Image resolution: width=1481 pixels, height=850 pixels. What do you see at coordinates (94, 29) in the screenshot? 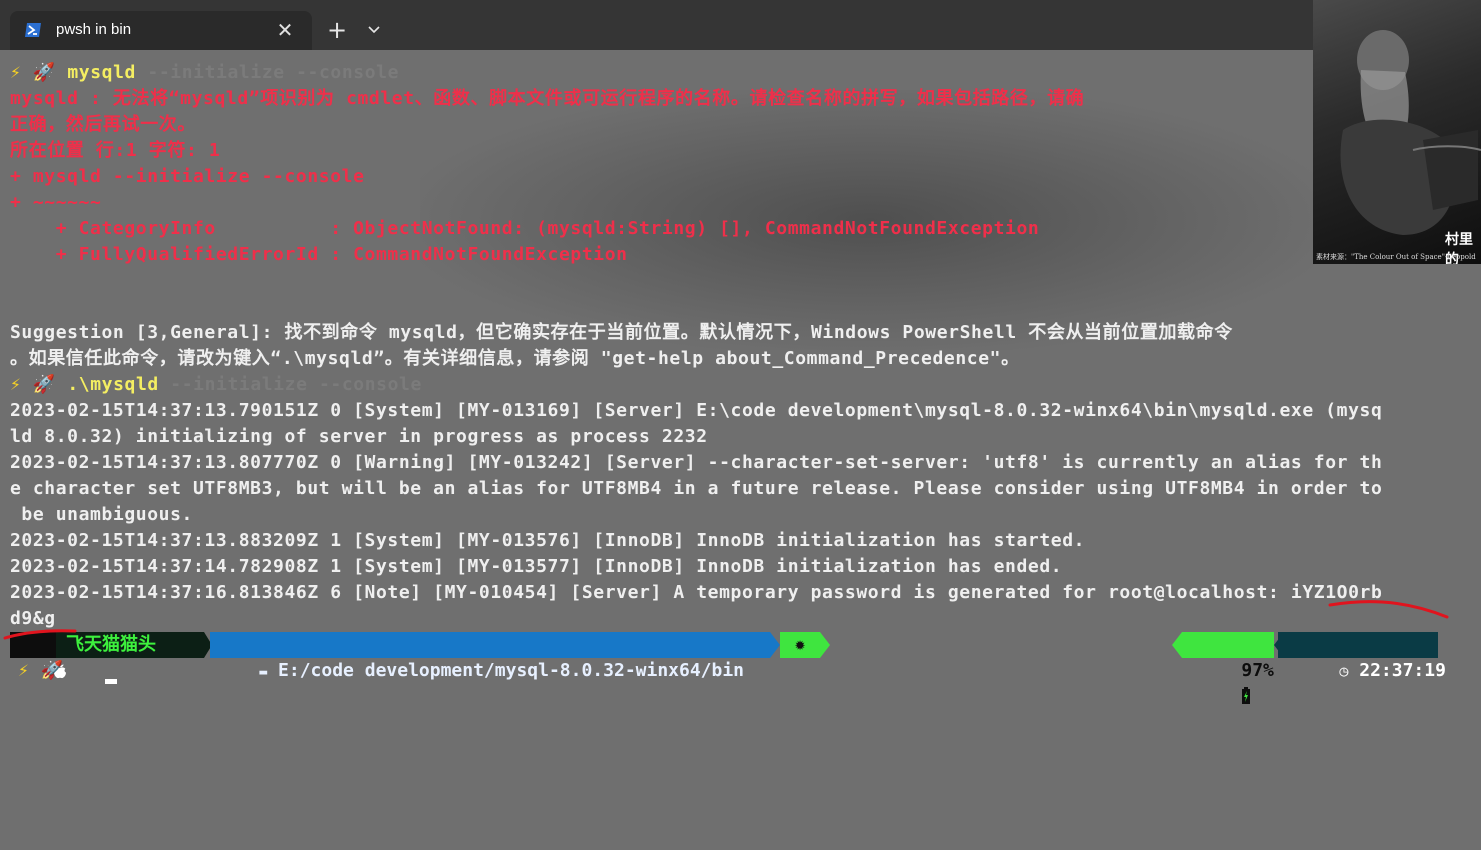
I see `tab-title: pwsh in bin` at bounding box center [94, 29].